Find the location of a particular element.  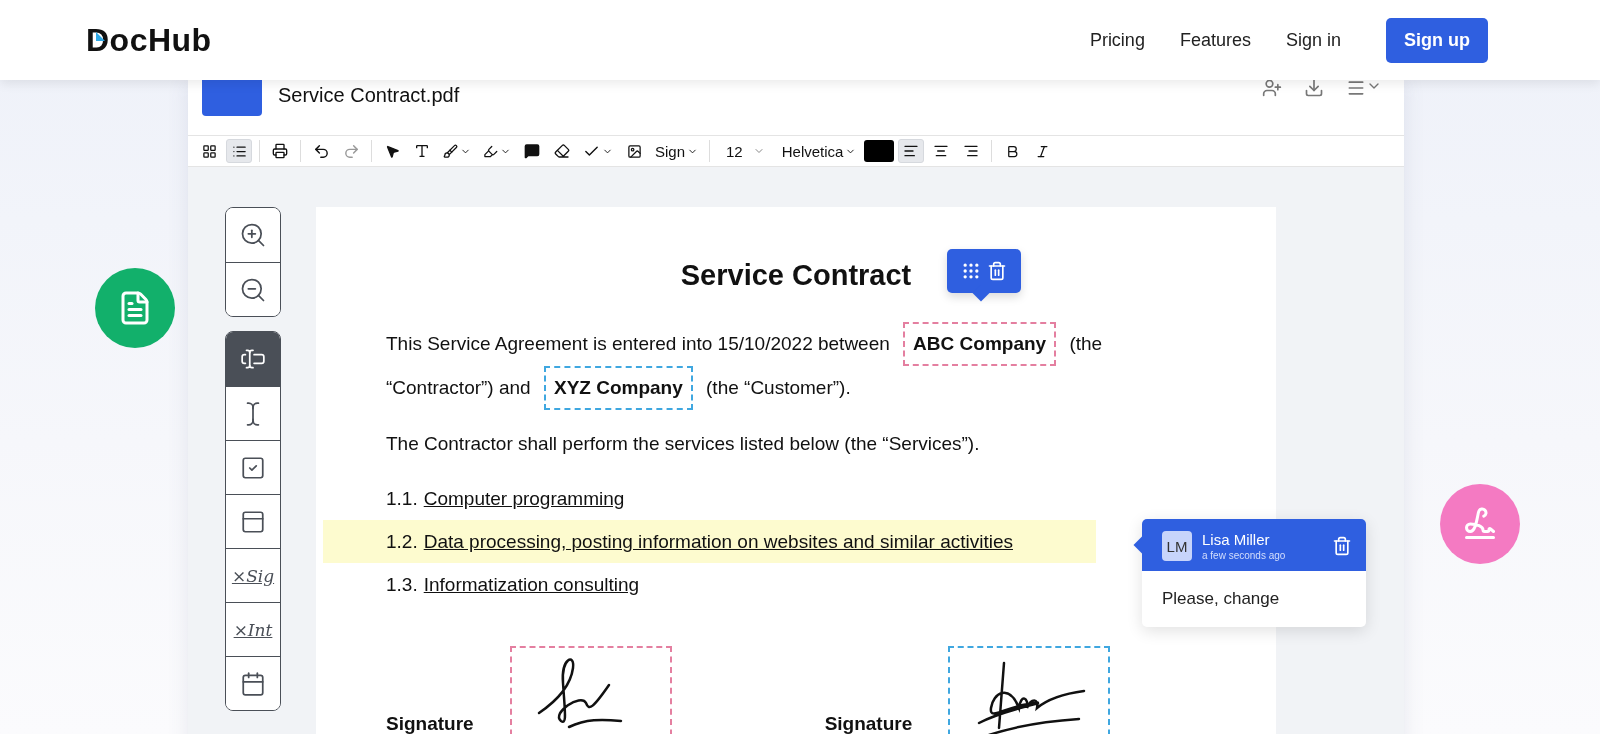

service-link: Data processing, posting information on websites and similar activities is located at coordinates (718, 541).